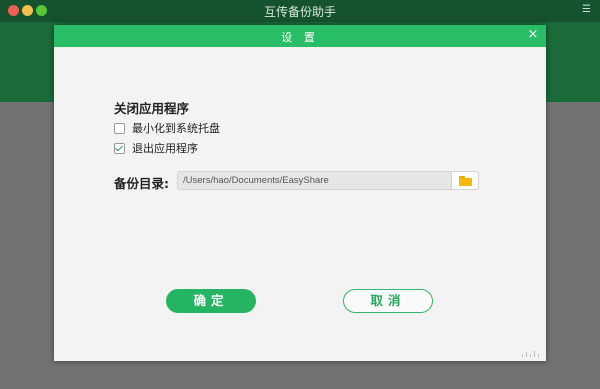 The height and width of the screenshot is (389, 600). Describe the element at coordinates (388, 301) in the screenshot. I see `cancel-button: 取消` at that location.